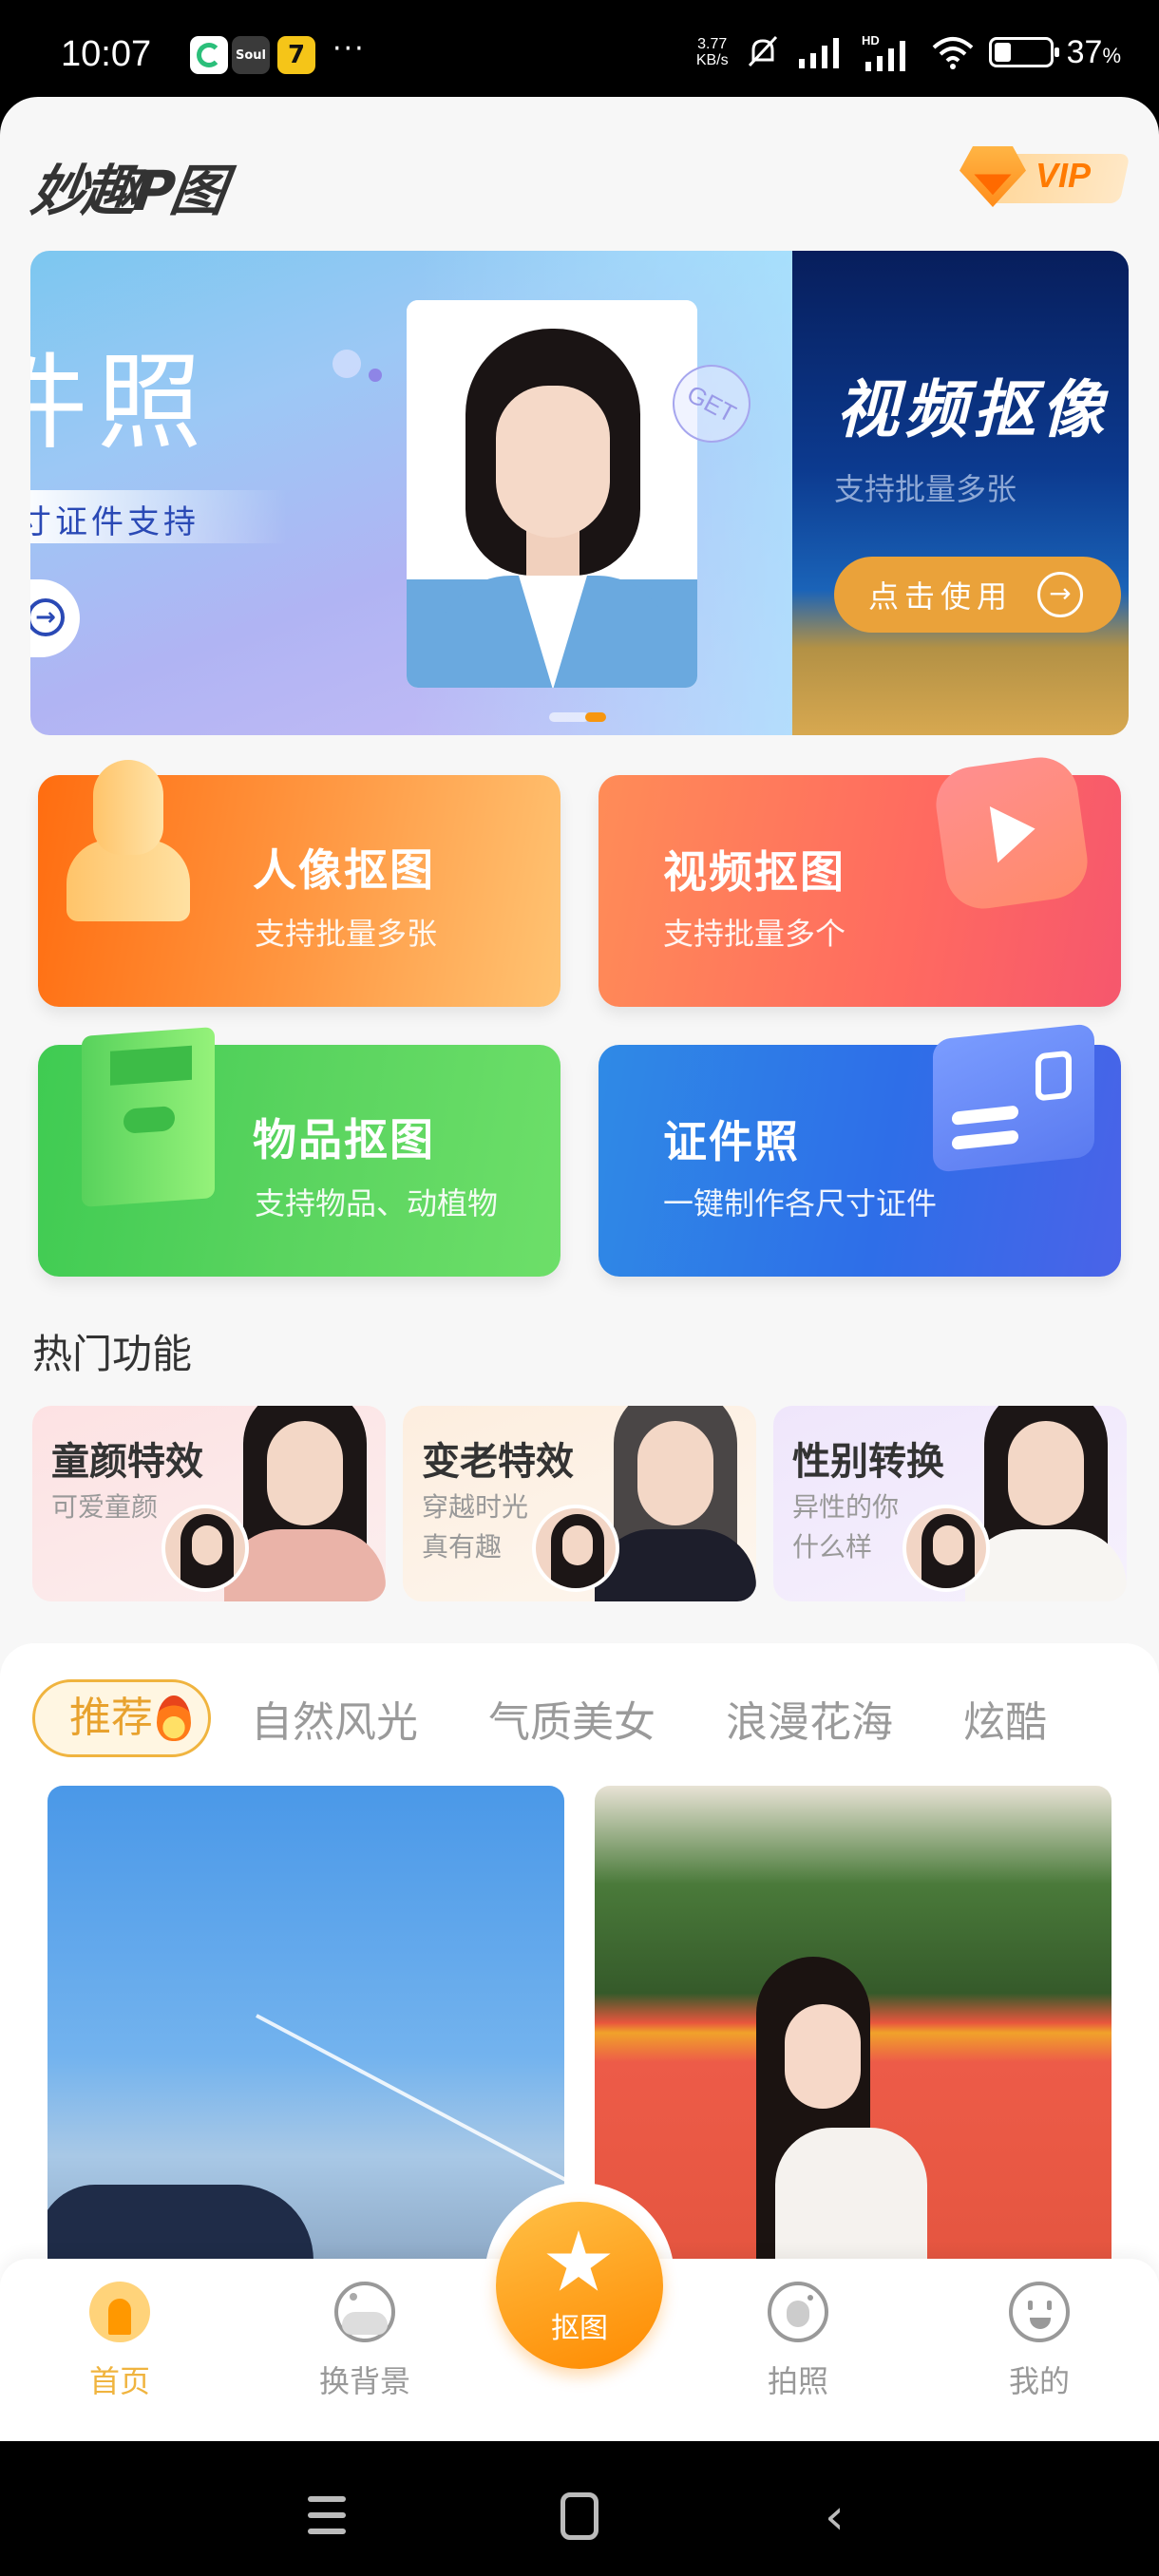 This screenshot has width=1159, height=2576. I want to click on hot-feature-desc: 可爱童颜, so click(105, 1507).